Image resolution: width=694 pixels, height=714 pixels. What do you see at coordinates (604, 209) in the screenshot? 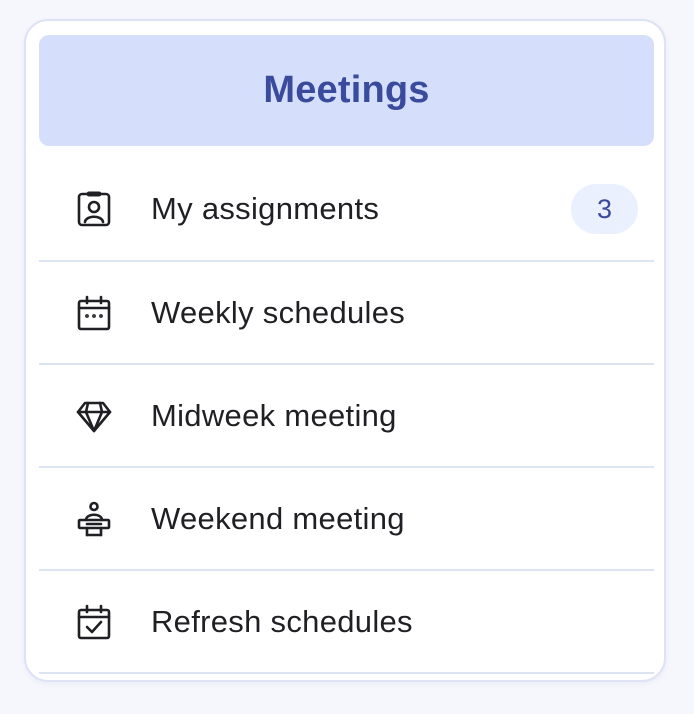
I see `count-badge: 3` at bounding box center [604, 209].